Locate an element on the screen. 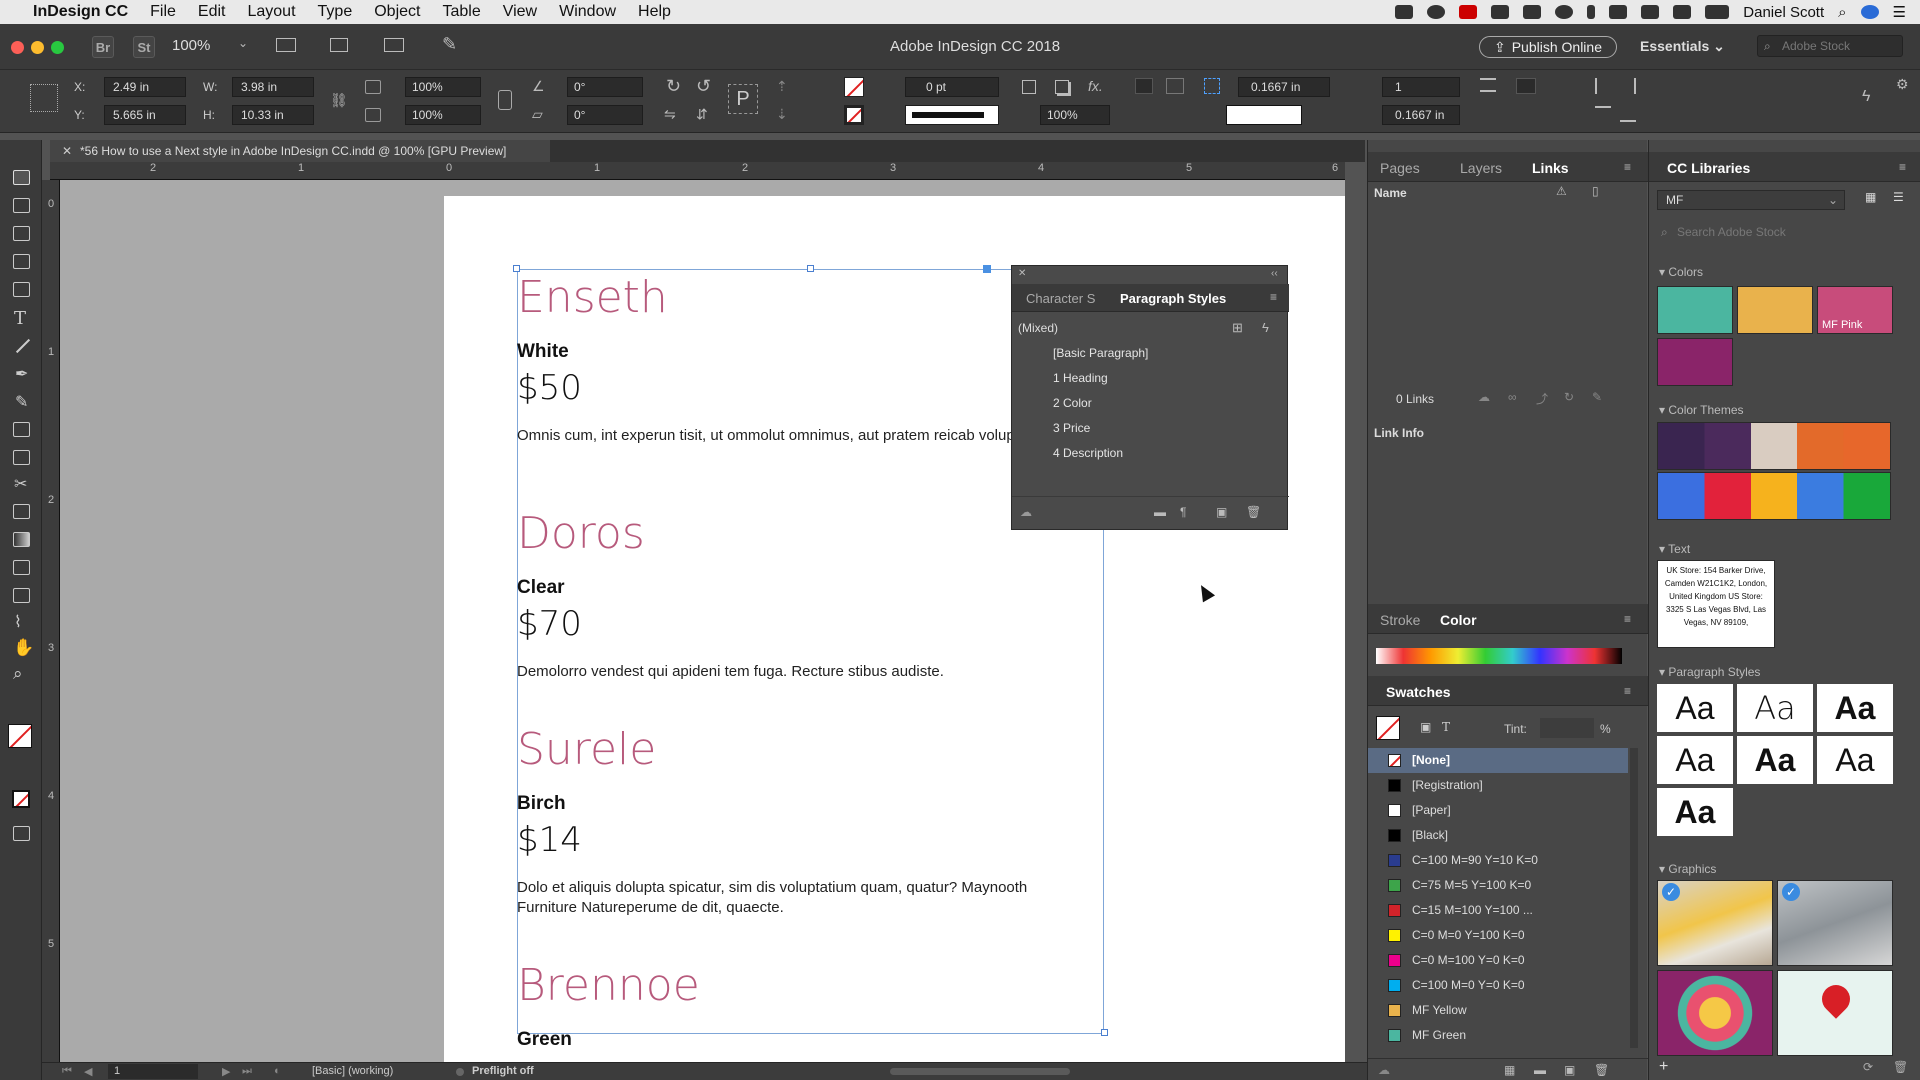 This screenshot has height=1080, width=1920. menu-object: Object is located at coordinates (397, 12).